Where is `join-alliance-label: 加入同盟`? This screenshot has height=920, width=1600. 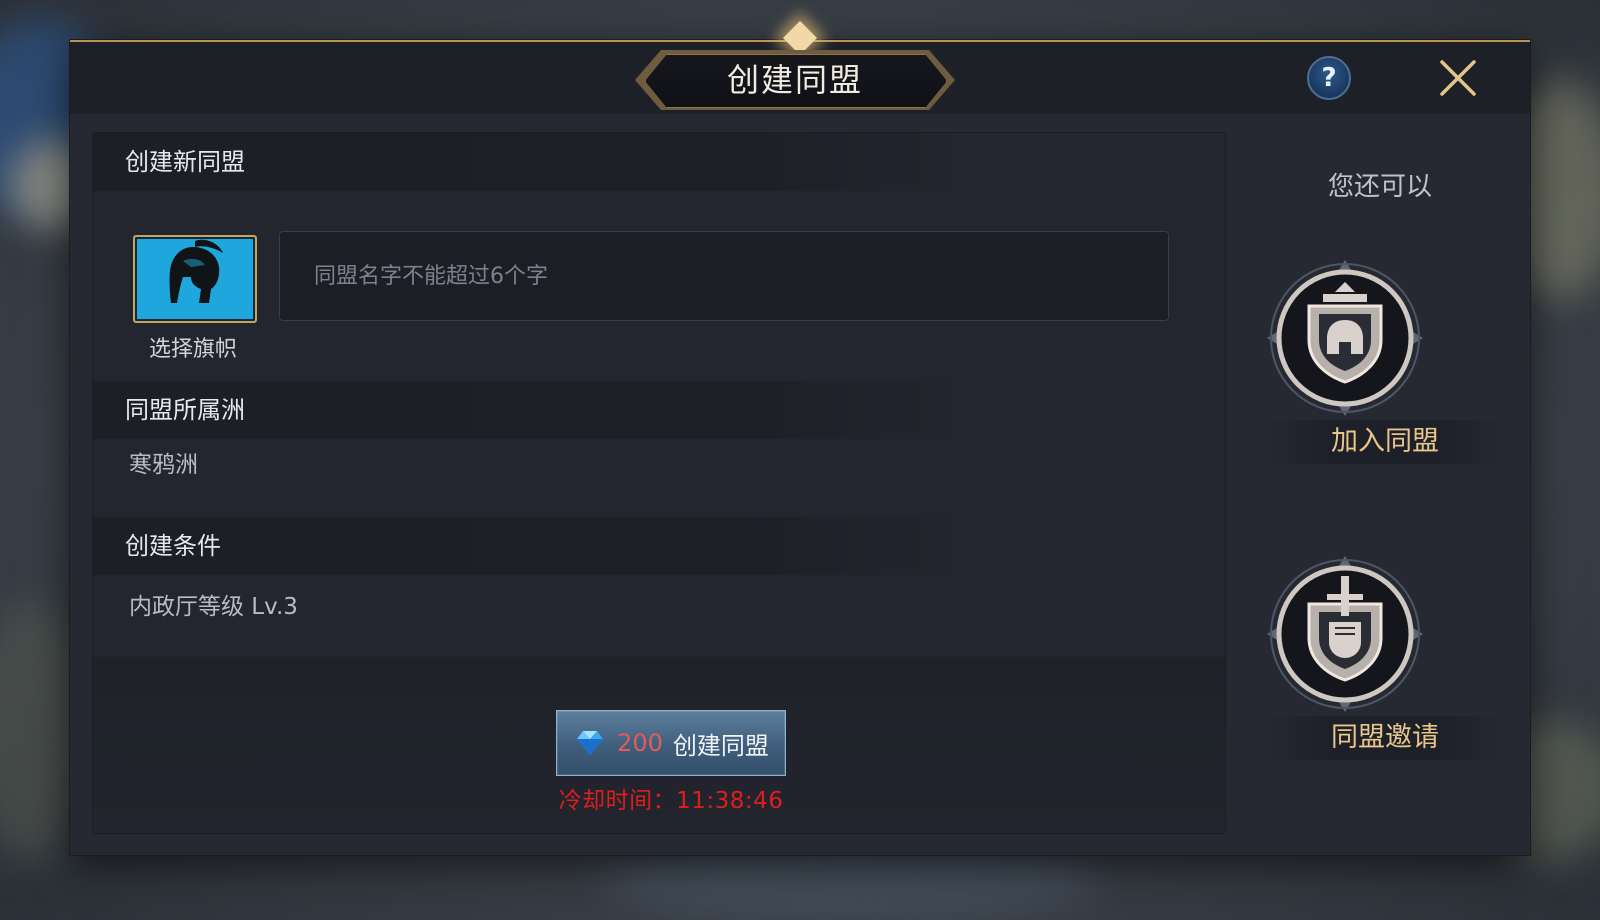 join-alliance-label: 加入同盟 is located at coordinates (1385, 442).